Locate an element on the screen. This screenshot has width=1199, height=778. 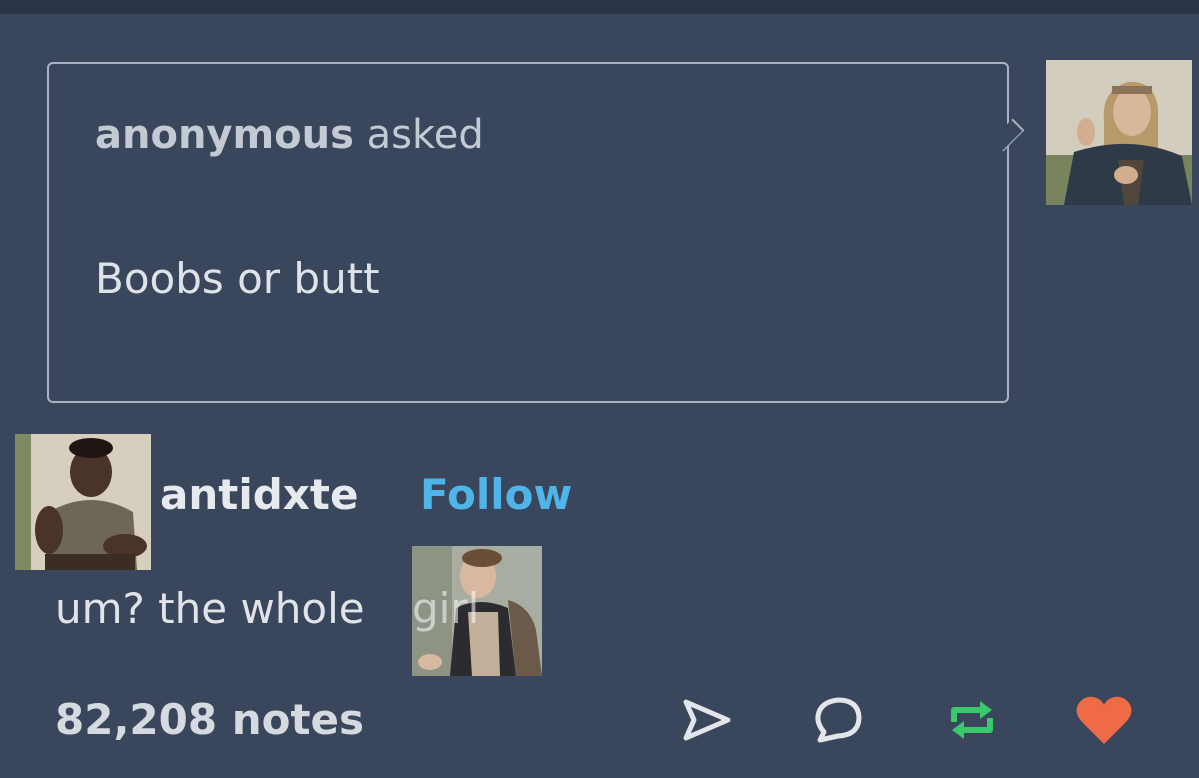
reply-button is located at coordinates (838, 720).